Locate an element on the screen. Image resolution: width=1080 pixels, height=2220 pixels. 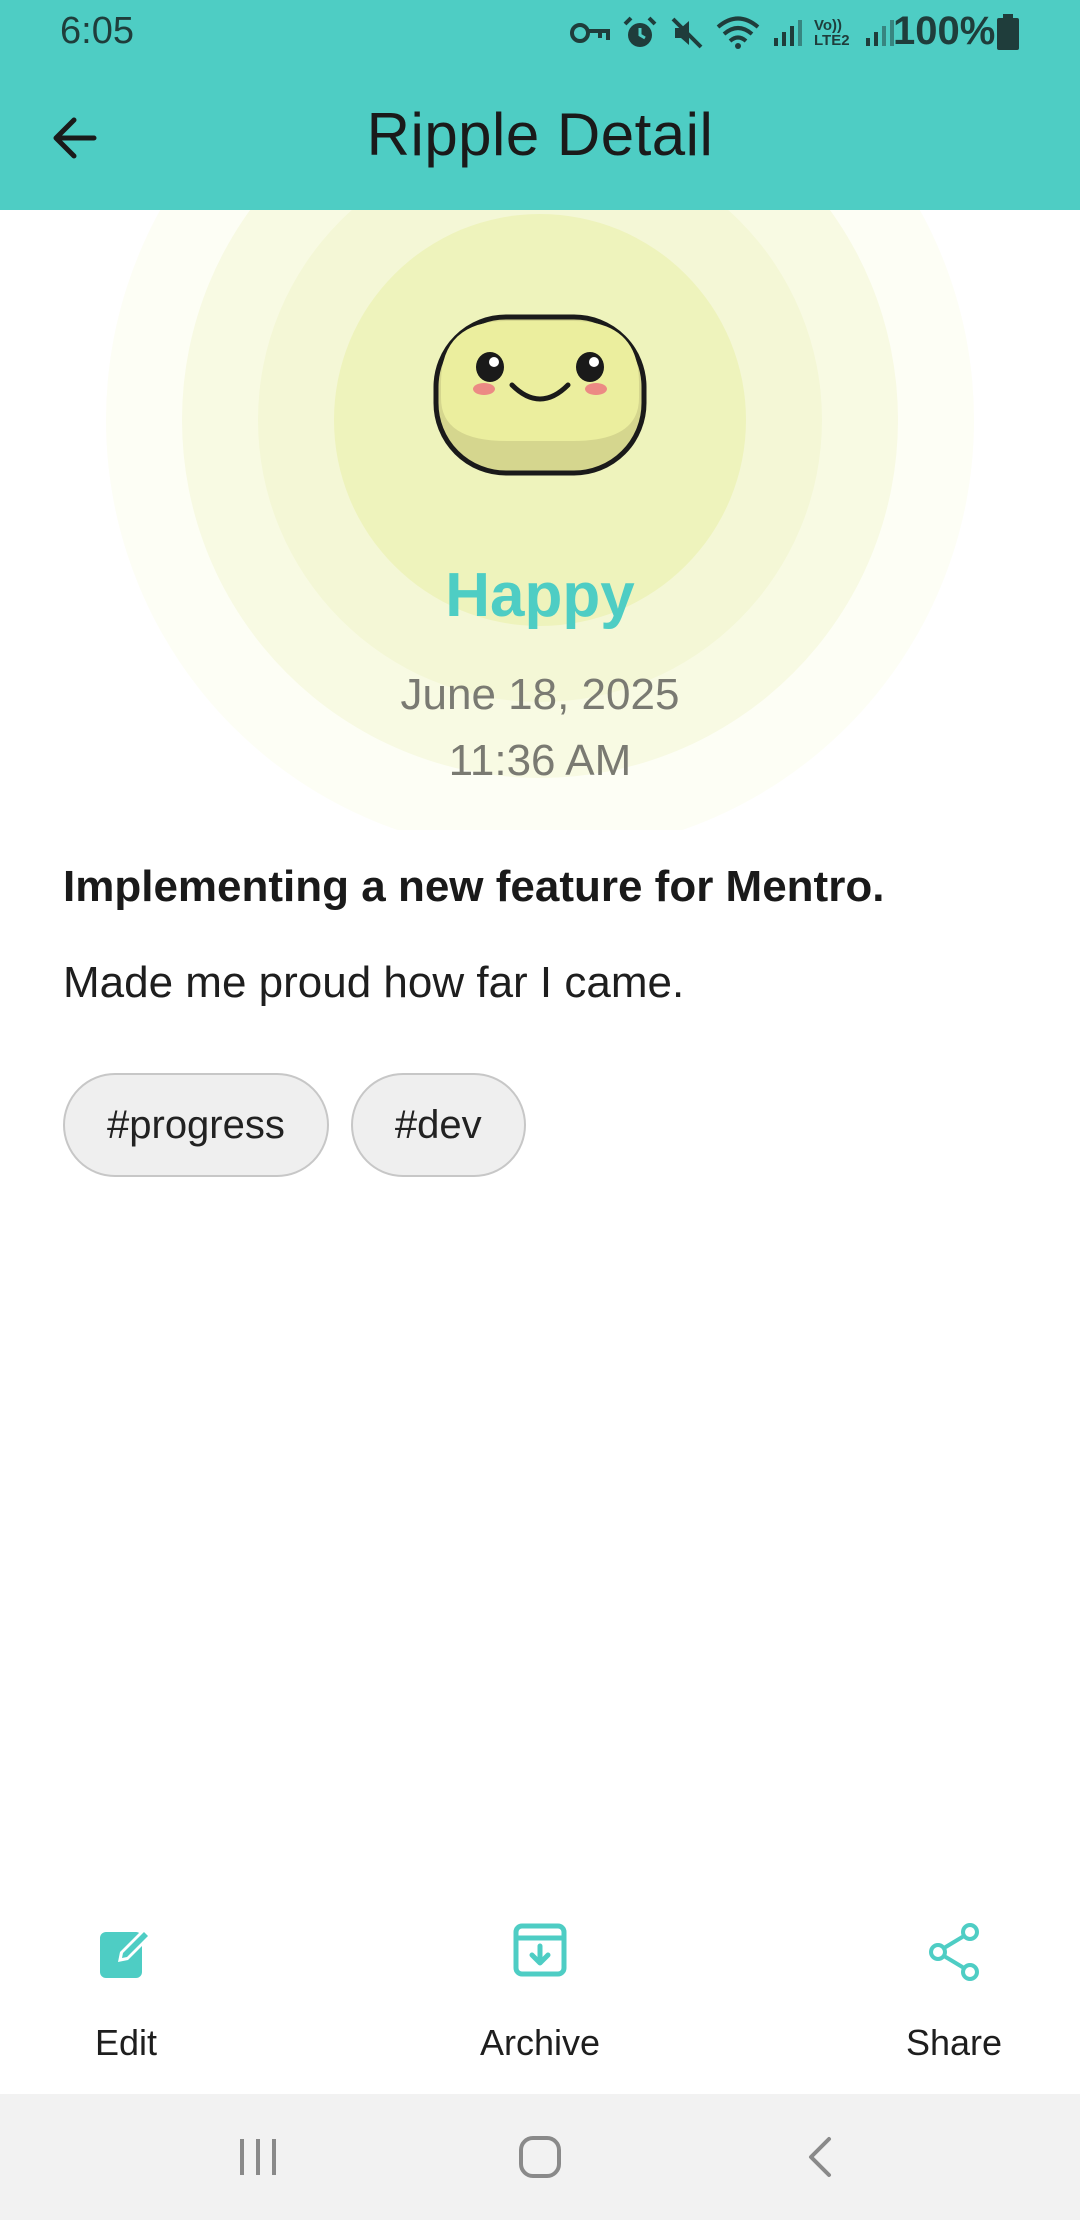
back-icon is located at coordinates (820, 2157).